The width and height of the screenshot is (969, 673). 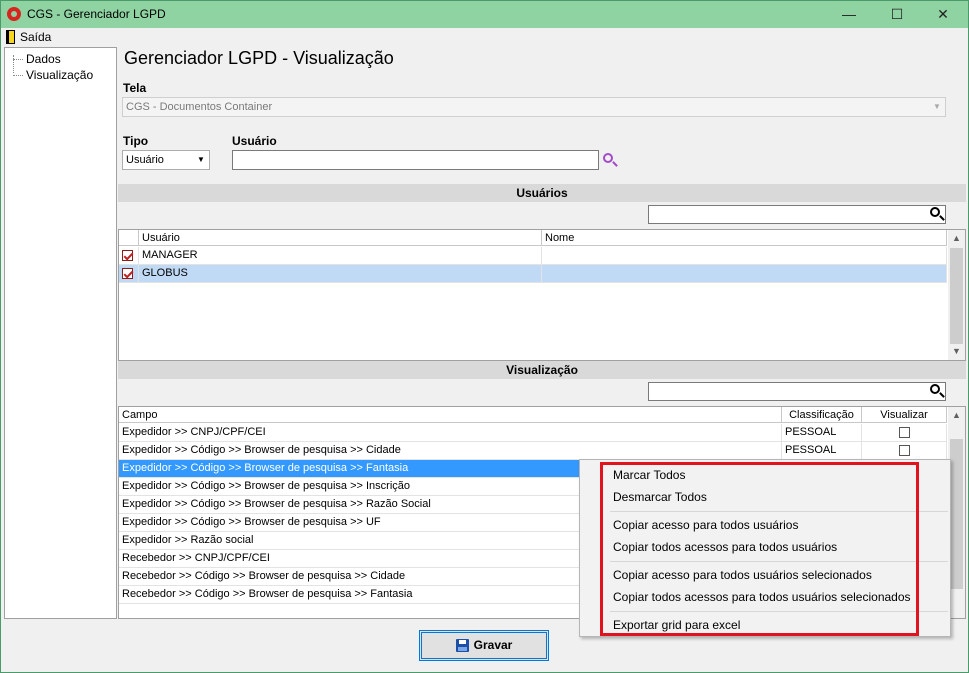 I want to click on tela-select: CGS - Documentos Container ▼, so click(x=534, y=107).